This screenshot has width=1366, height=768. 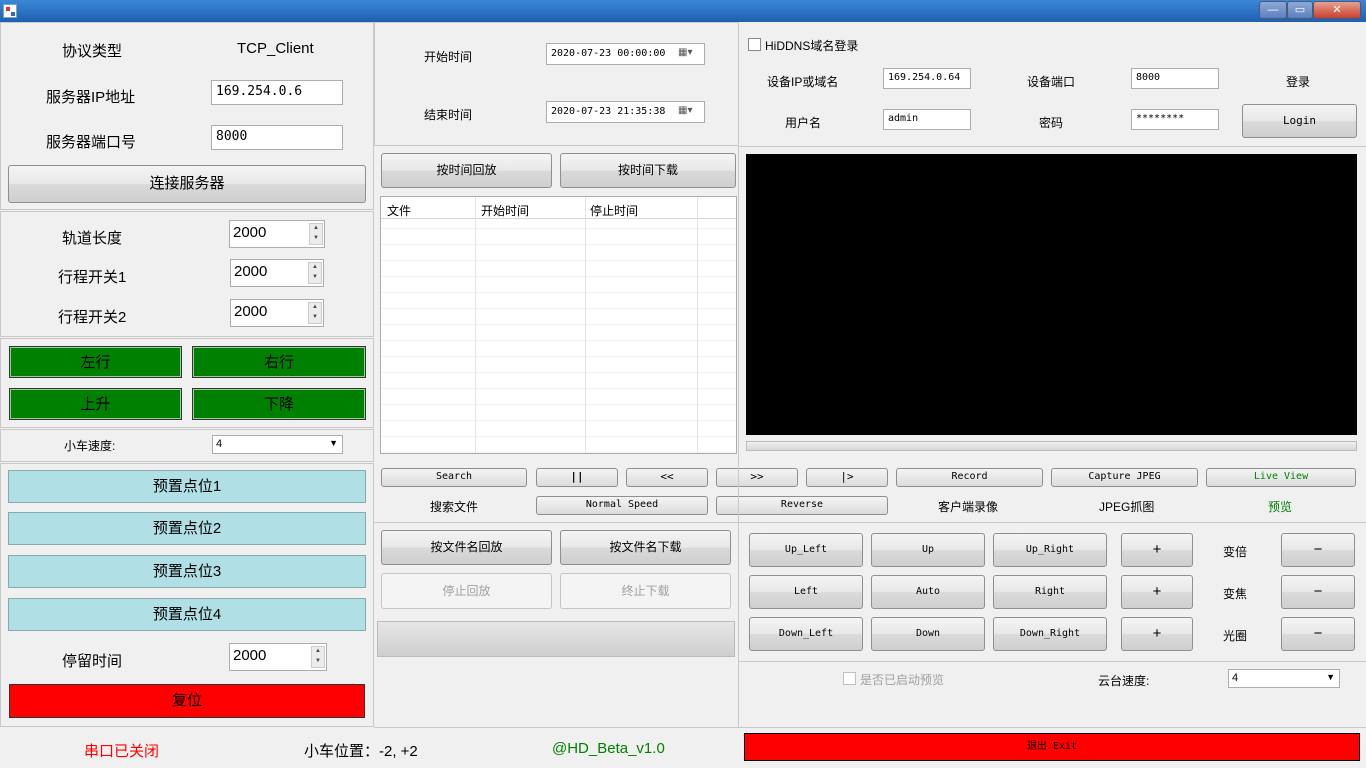 I want to click on move-down-button: 下降, so click(x=279, y=404).